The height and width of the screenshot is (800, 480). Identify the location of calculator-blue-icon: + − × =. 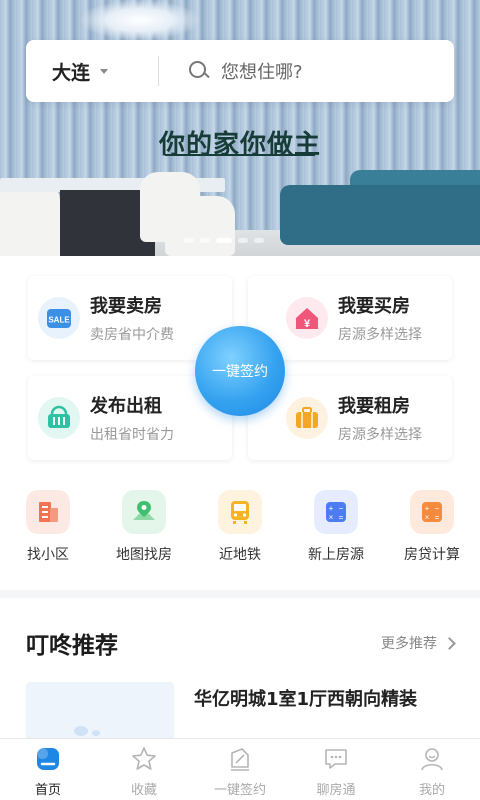
(336, 512).